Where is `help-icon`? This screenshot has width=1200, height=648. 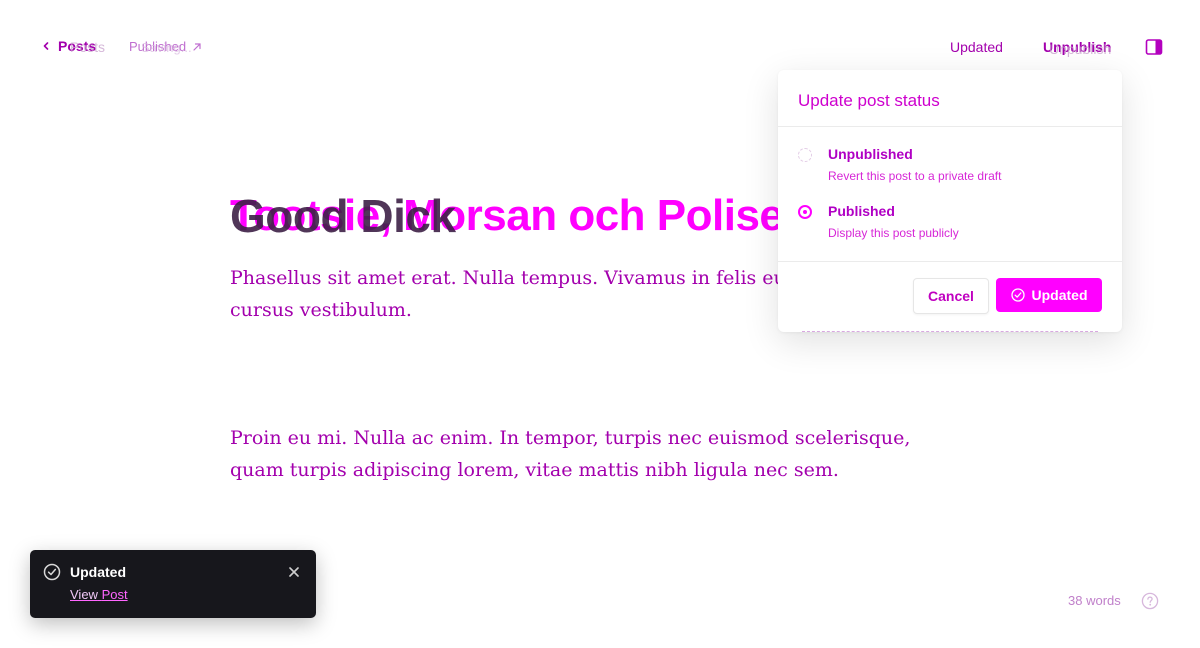 help-icon is located at coordinates (1150, 601).